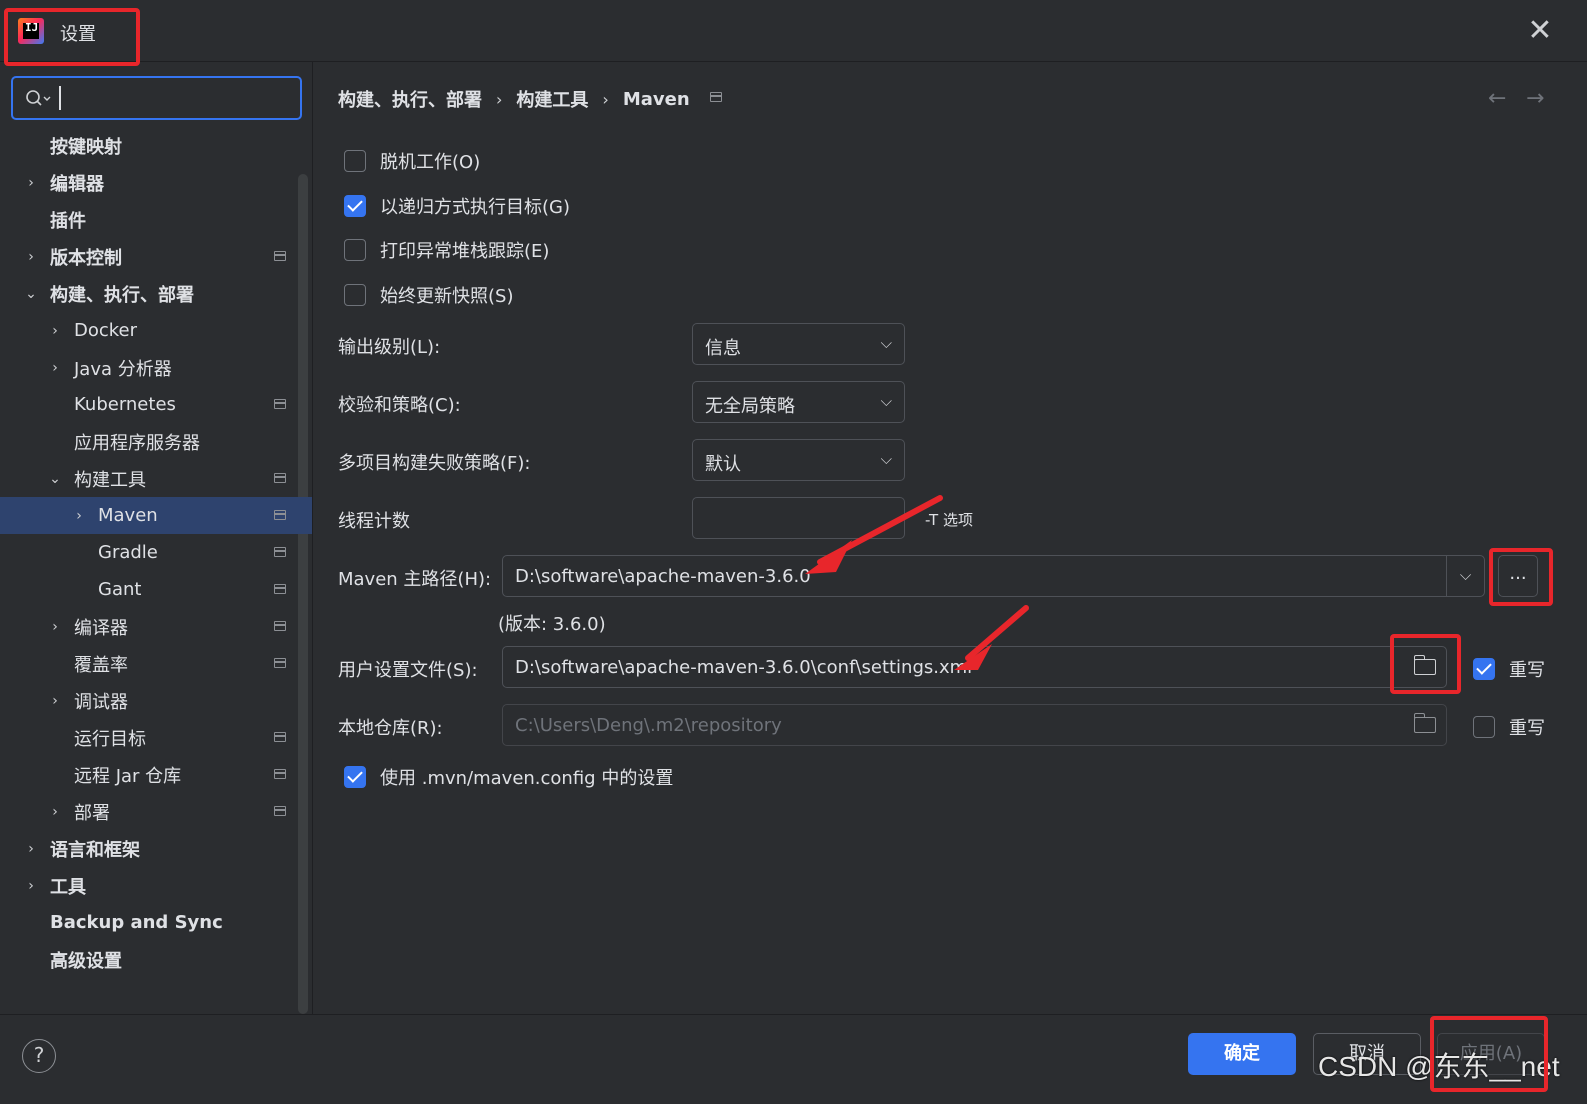 This screenshot has width=1587, height=1104. I want to click on sidebar-item-keymap: 按键映射, so click(150, 145).